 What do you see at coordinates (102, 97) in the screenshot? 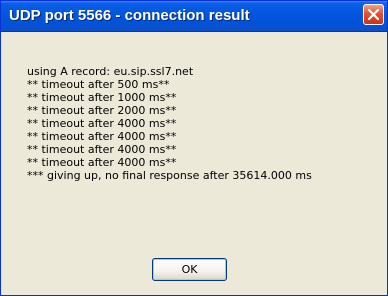
I see `message-line: ** timeout after 1000 ms**` at bounding box center [102, 97].